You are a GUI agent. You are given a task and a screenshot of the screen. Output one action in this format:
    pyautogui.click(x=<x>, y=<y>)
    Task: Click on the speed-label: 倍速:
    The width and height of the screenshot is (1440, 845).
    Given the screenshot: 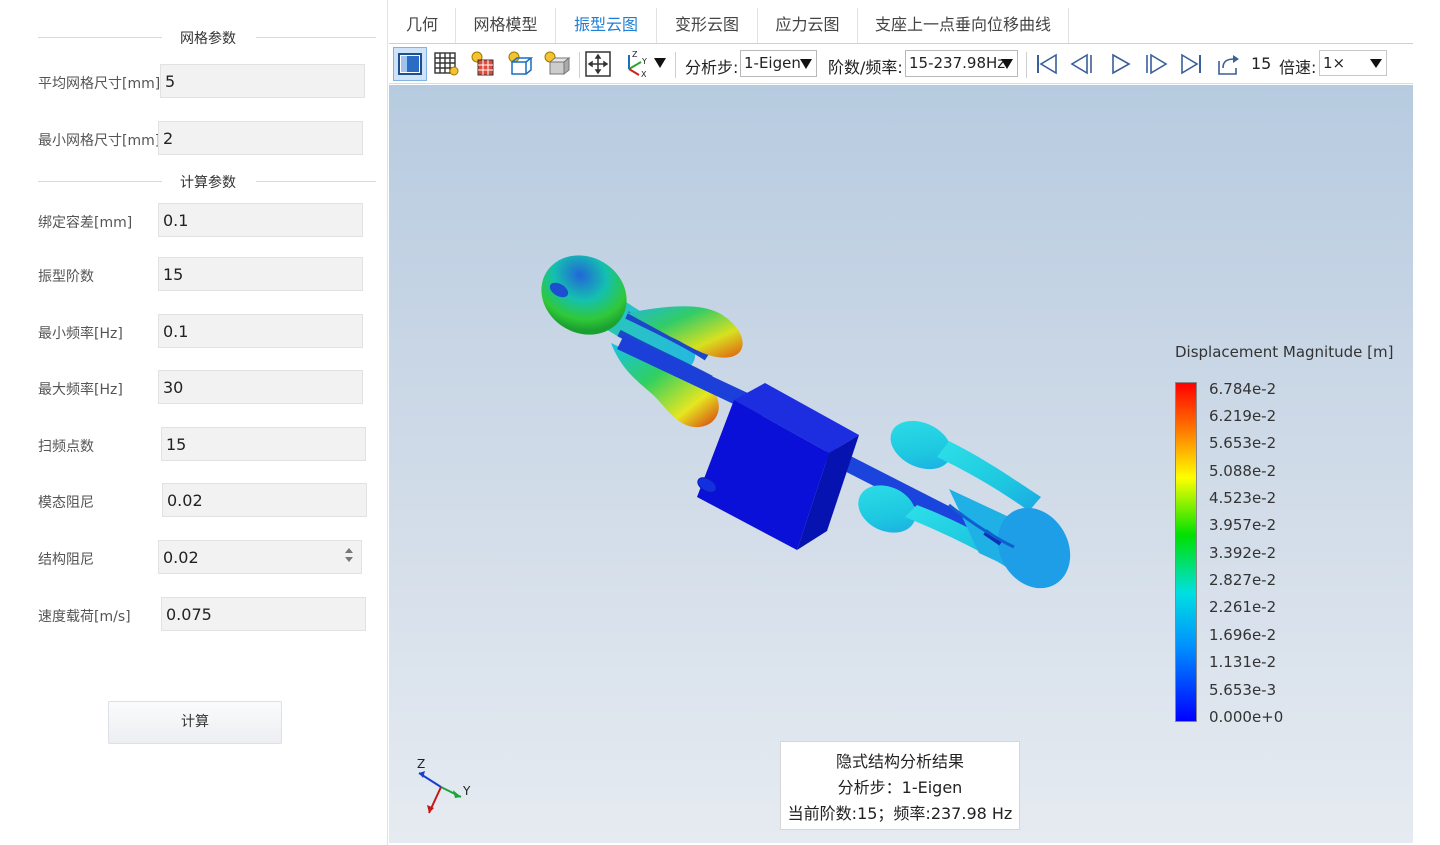 What is the action you would take?
    pyautogui.click(x=1298, y=67)
    